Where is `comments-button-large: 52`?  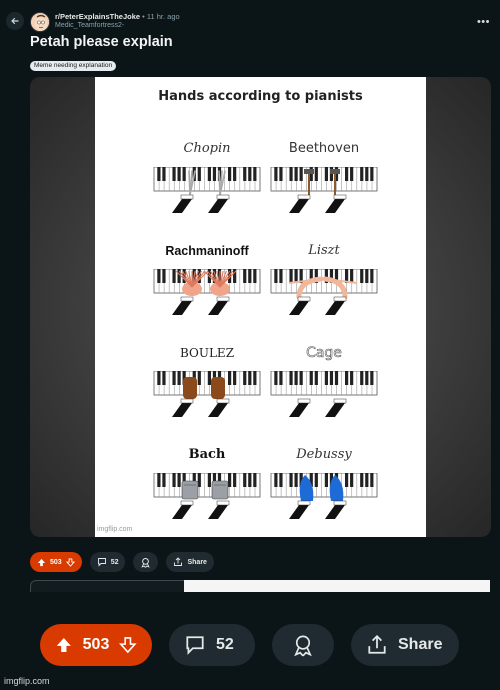 comments-button-large: 52 is located at coordinates (212, 645).